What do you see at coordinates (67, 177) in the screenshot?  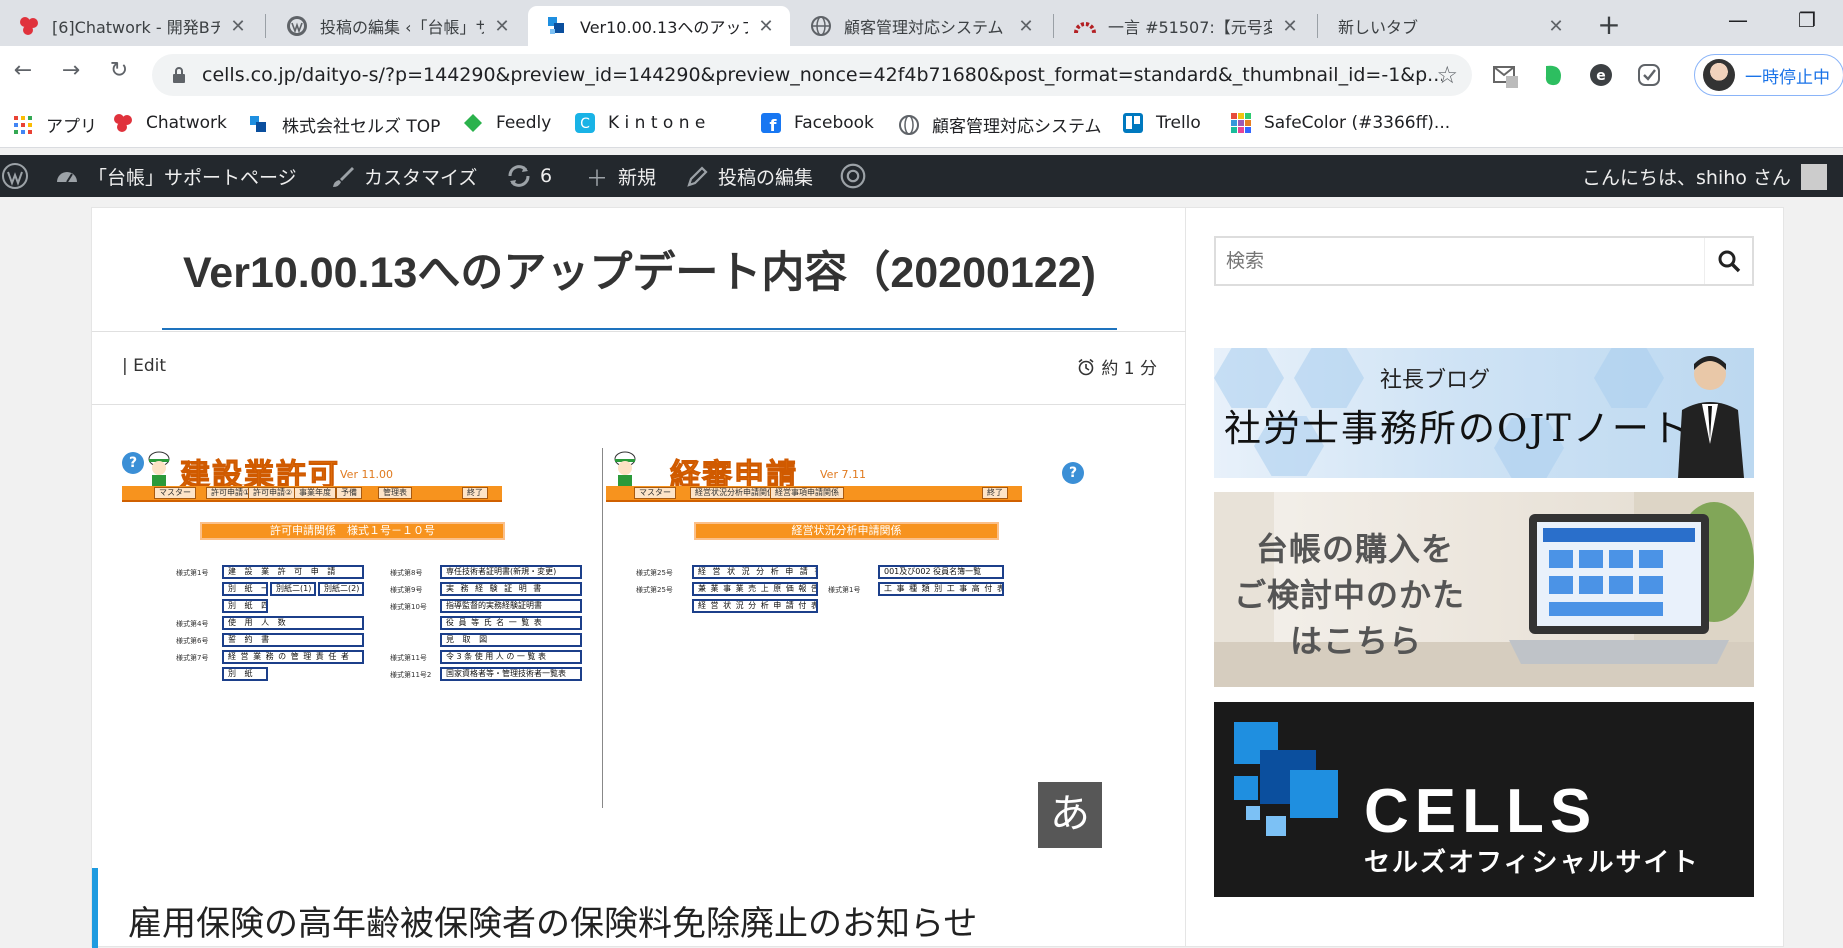 I see `dashboard-icon` at bounding box center [67, 177].